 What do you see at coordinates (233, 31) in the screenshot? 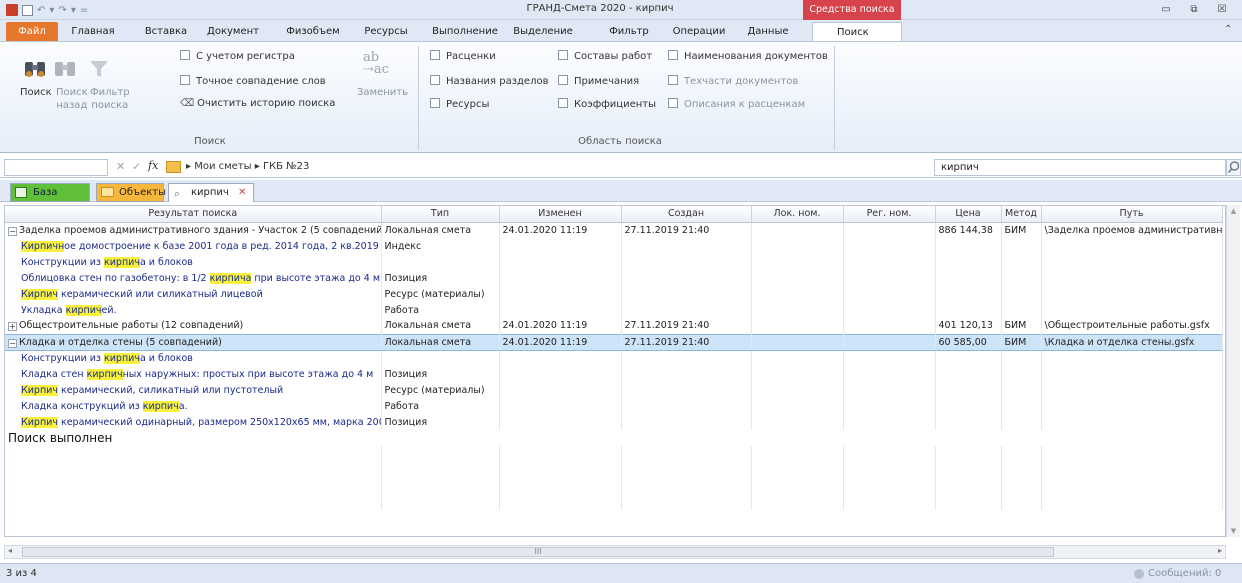
I see `tab-document: Документ` at bounding box center [233, 31].